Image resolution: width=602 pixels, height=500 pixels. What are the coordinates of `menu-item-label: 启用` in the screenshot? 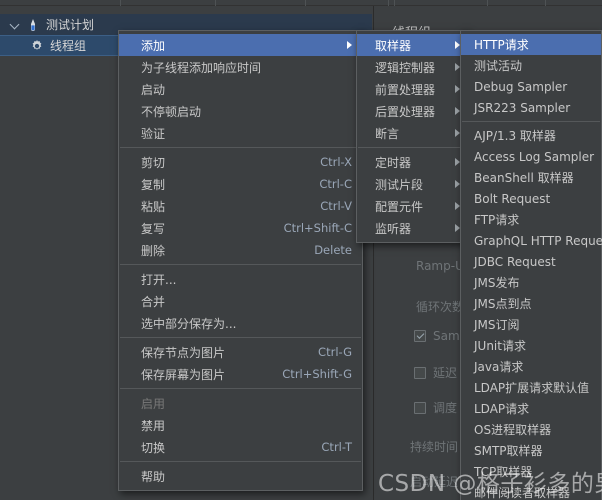 It's located at (153, 403).